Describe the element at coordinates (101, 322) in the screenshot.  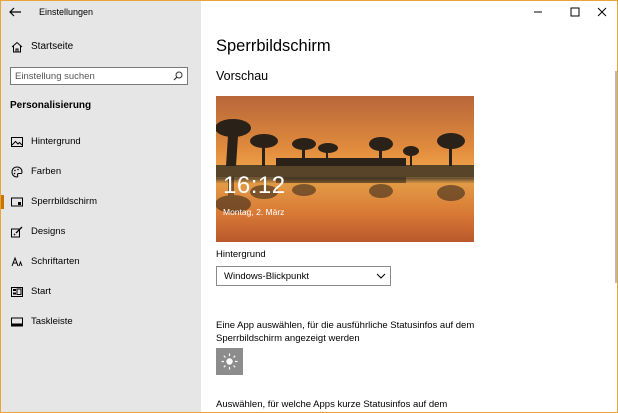
I see `sidebar-item-taskleiste: Taskleiste` at that location.